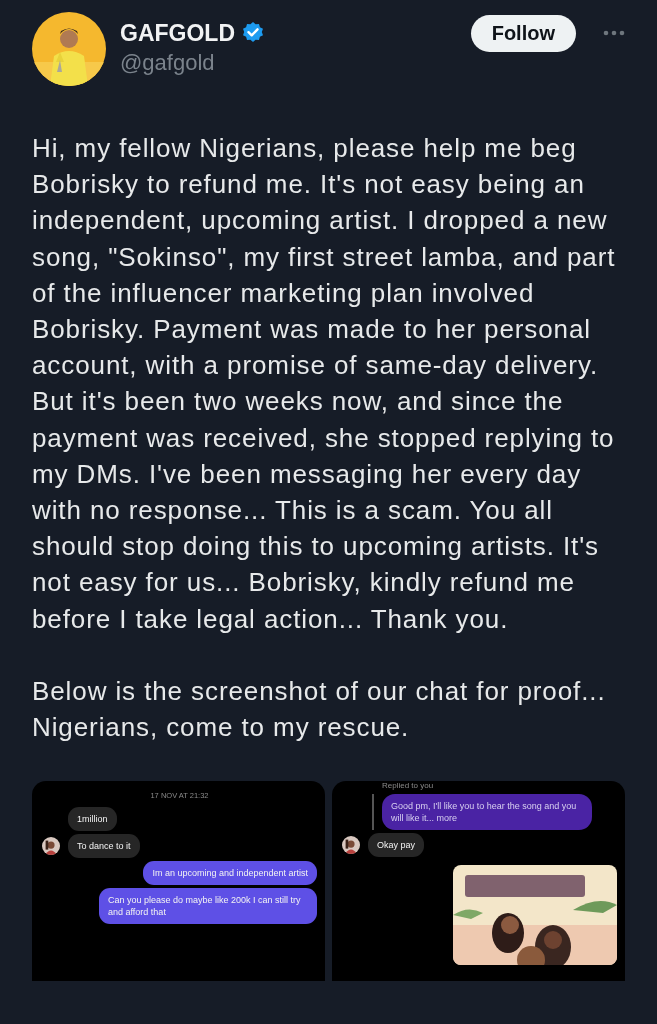  What do you see at coordinates (168, 63) in the screenshot?
I see `author-handle: @gafgold` at bounding box center [168, 63].